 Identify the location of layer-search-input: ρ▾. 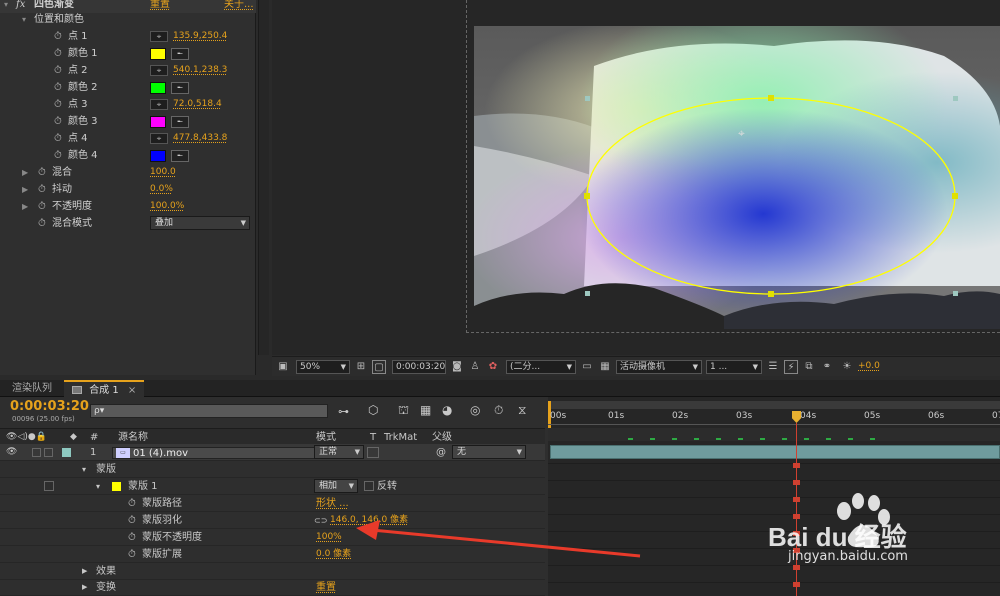
(209, 411).